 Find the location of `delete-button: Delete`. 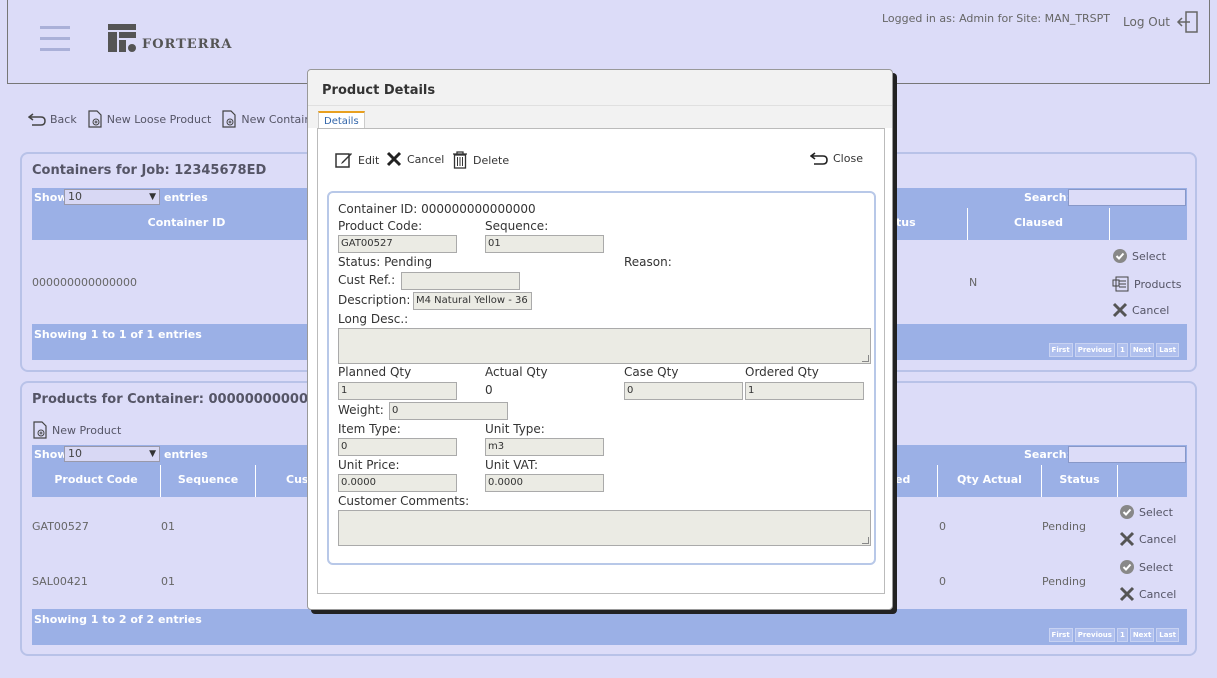

delete-button: Delete is located at coordinates (480, 160).